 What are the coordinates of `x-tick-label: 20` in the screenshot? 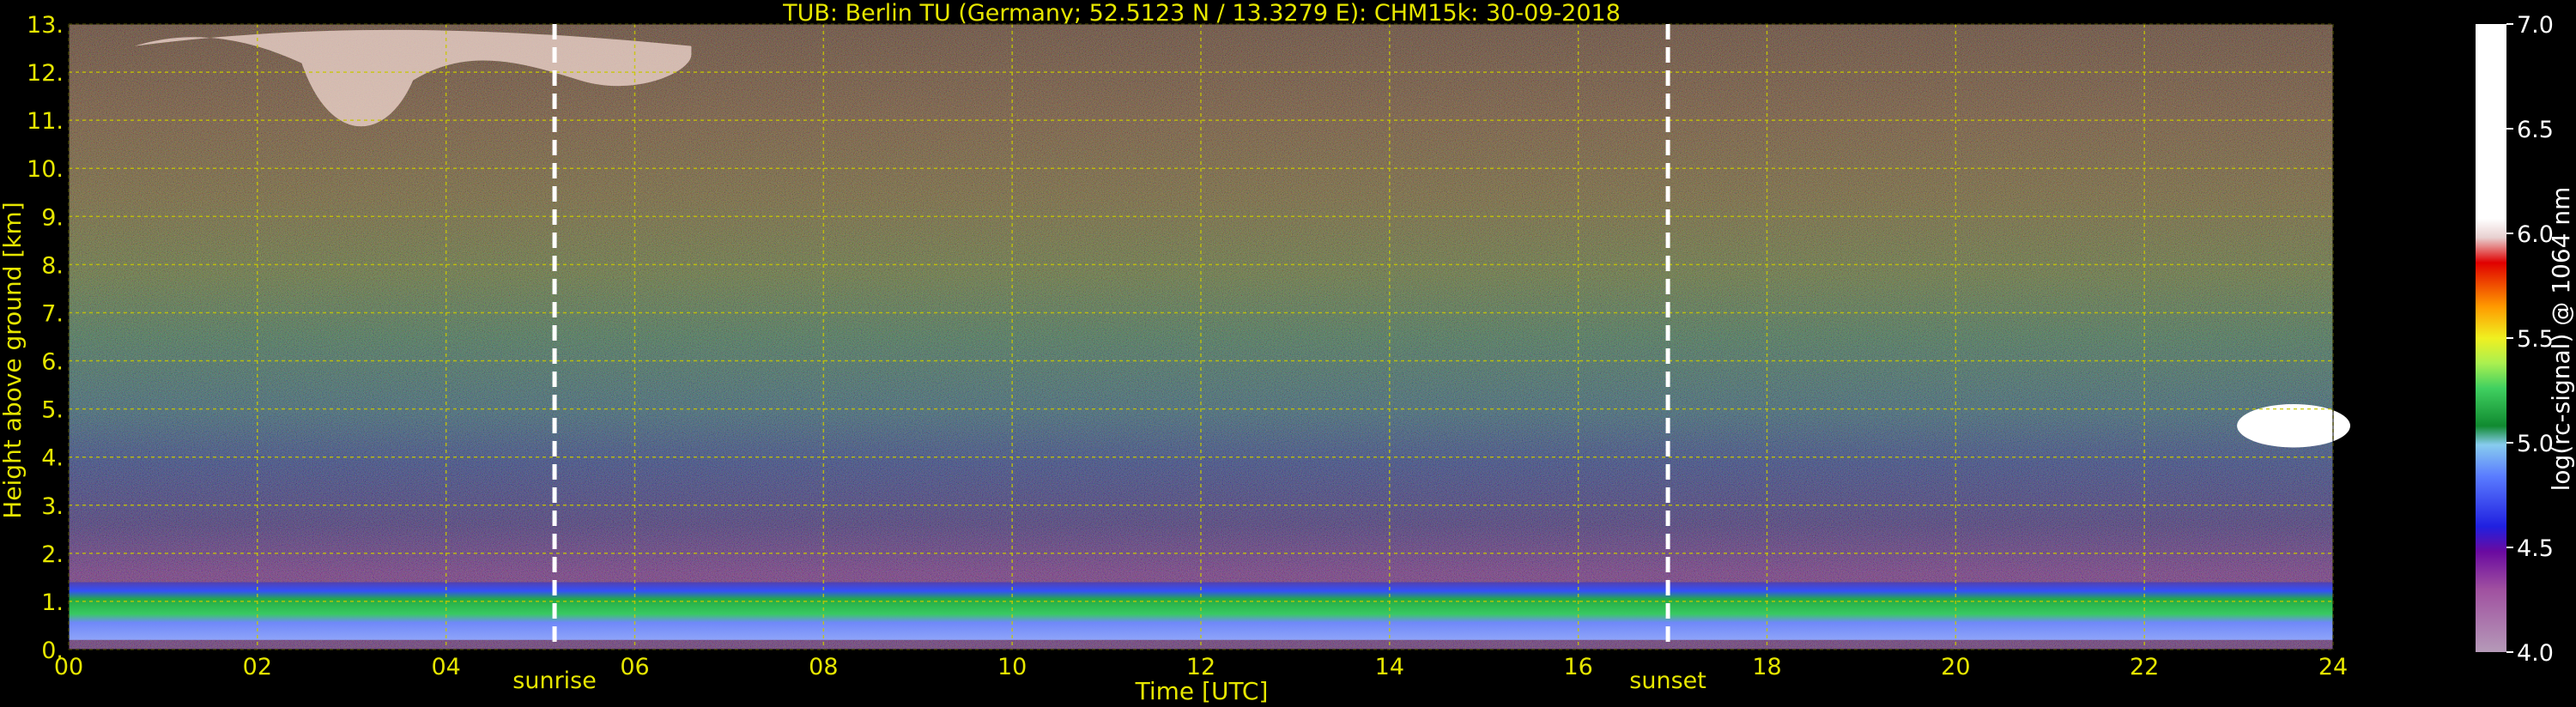 It's located at (1955, 667).